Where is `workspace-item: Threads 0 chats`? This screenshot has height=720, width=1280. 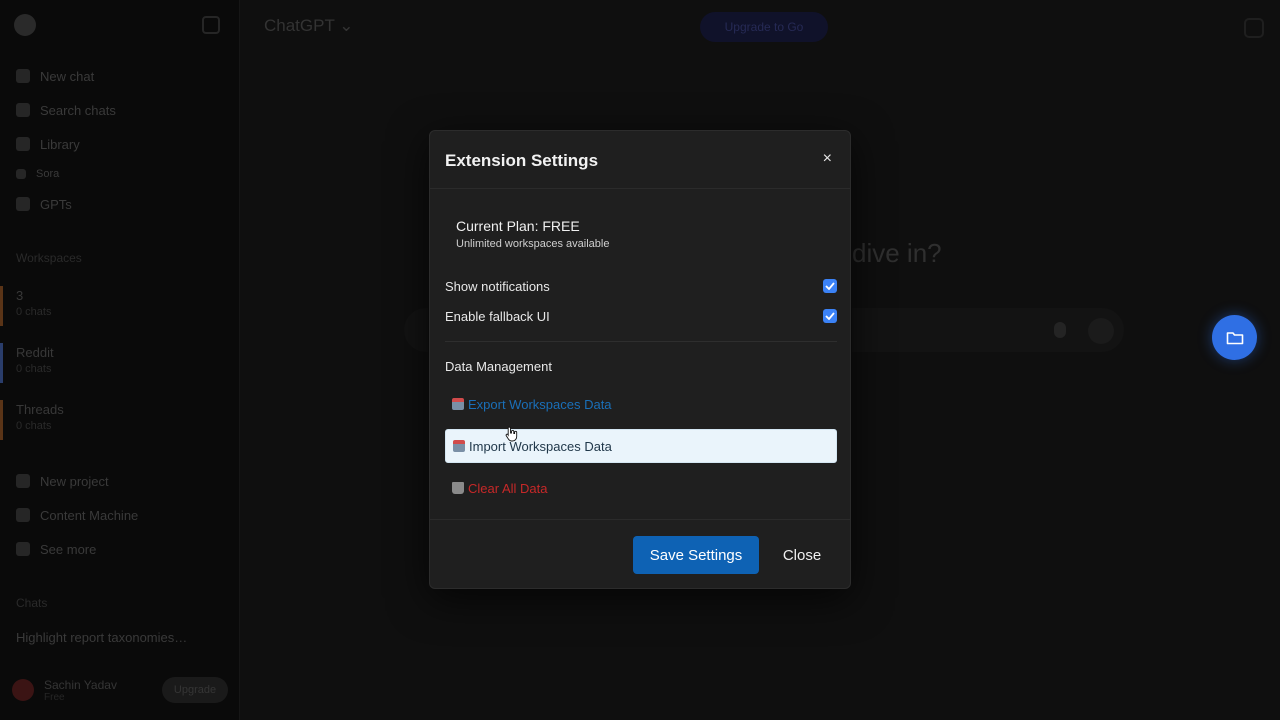
workspace-item: Threads 0 chats is located at coordinates (119, 418).